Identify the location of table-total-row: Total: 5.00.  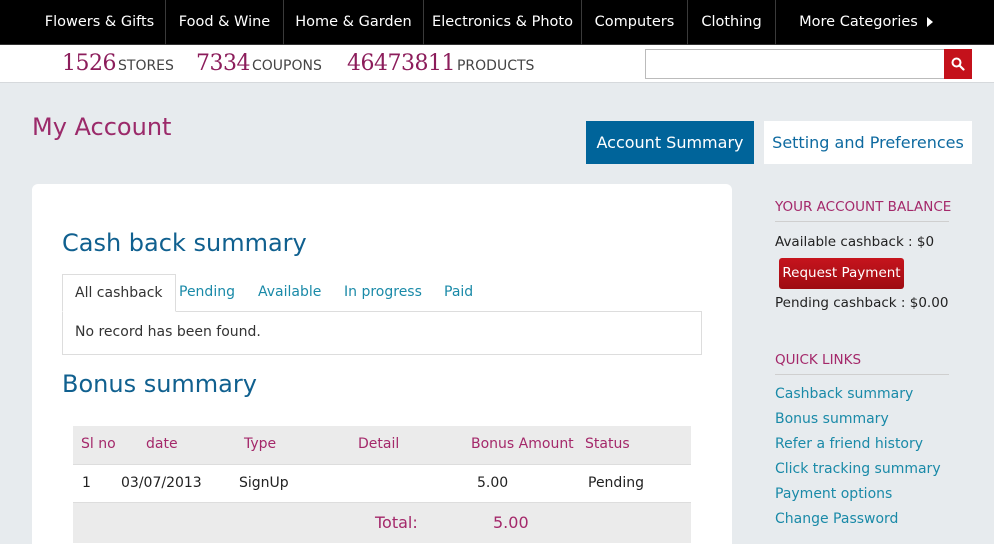
(382, 523).